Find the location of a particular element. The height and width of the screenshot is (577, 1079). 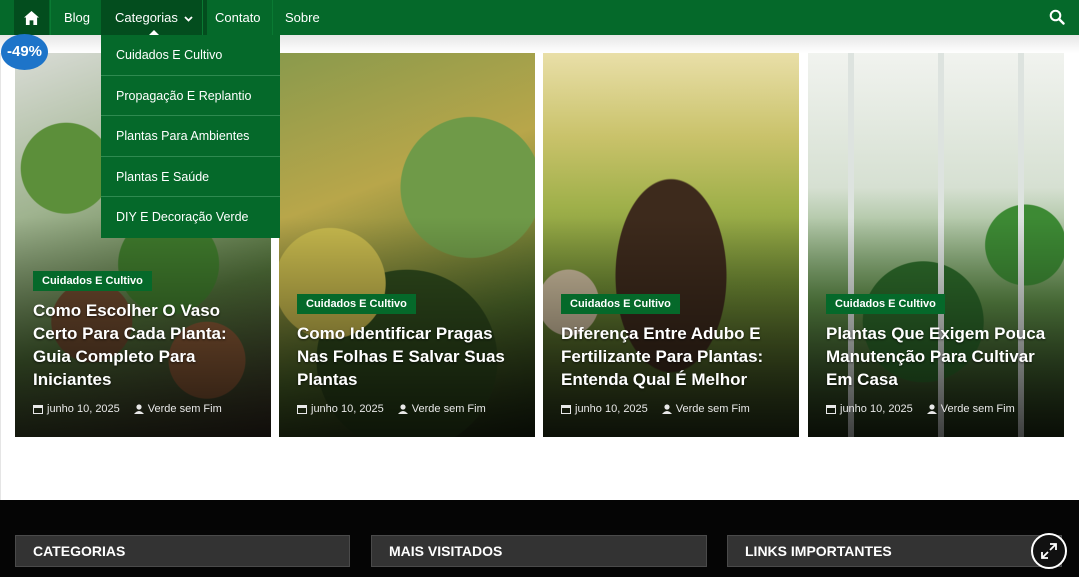

dropdown-item-ambientes: Plantas Para Ambientes is located at coordinates (190, 136).